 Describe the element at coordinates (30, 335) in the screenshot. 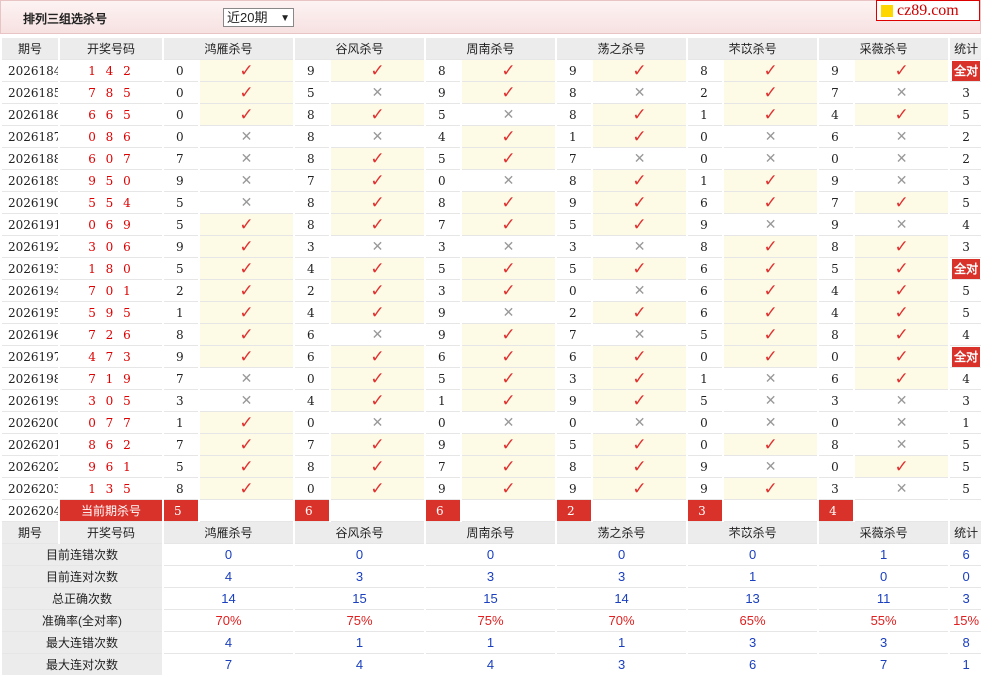

I see `period-cell: 2026196` at that location.